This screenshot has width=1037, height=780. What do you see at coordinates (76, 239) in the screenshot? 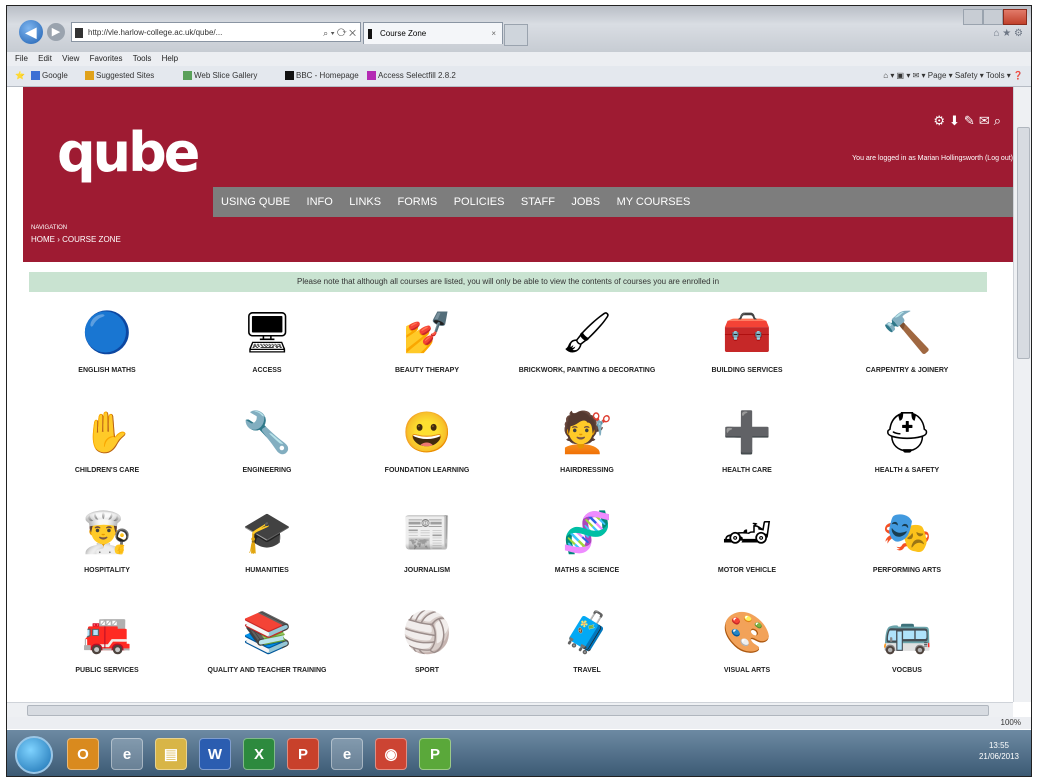
I see `breadcrumb: HOME › COURSE ZONE` at bounding box center [76, 239].